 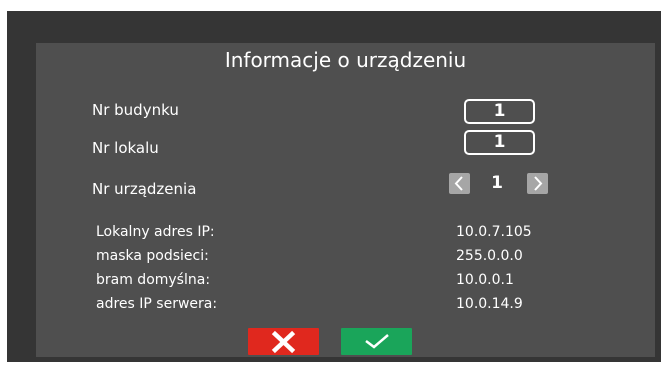 I want to click on check-icon, so click(x=377, y=341).